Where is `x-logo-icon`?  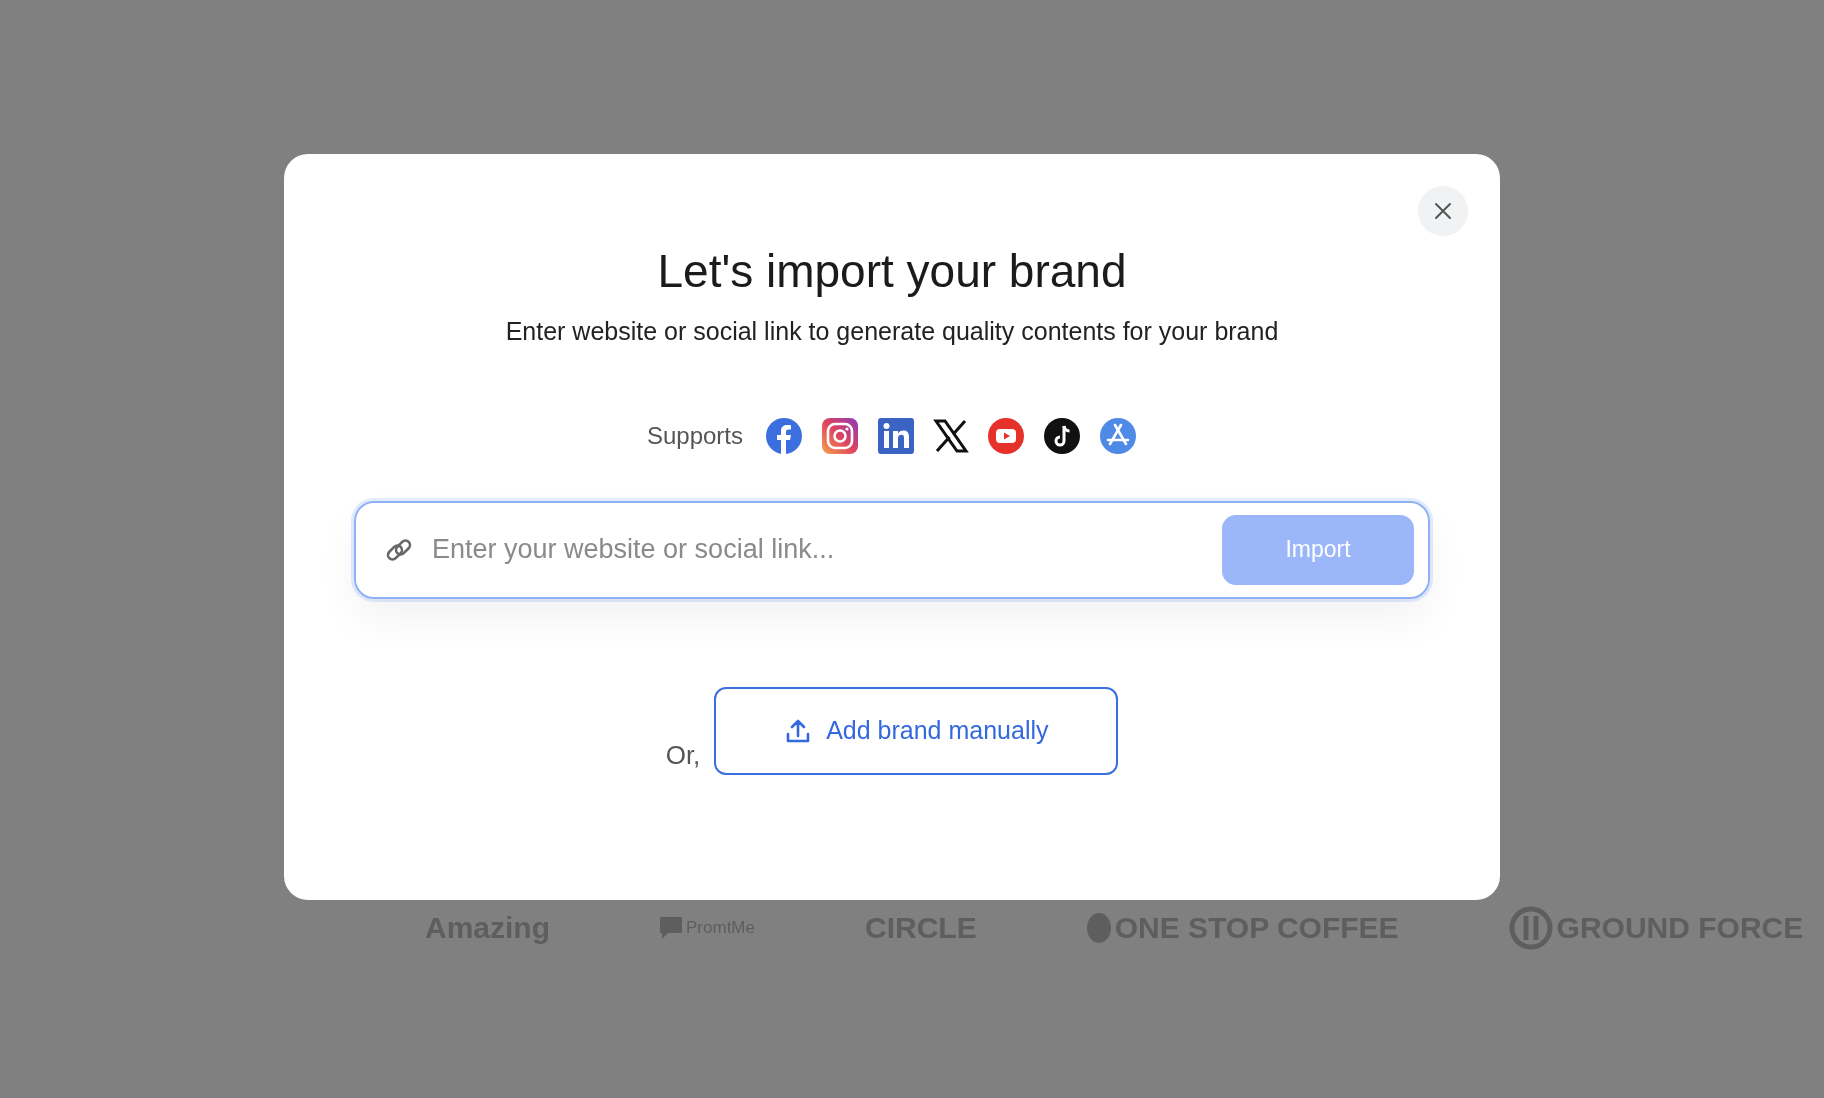
x-logo-icon is located at coordinates (951, 435).